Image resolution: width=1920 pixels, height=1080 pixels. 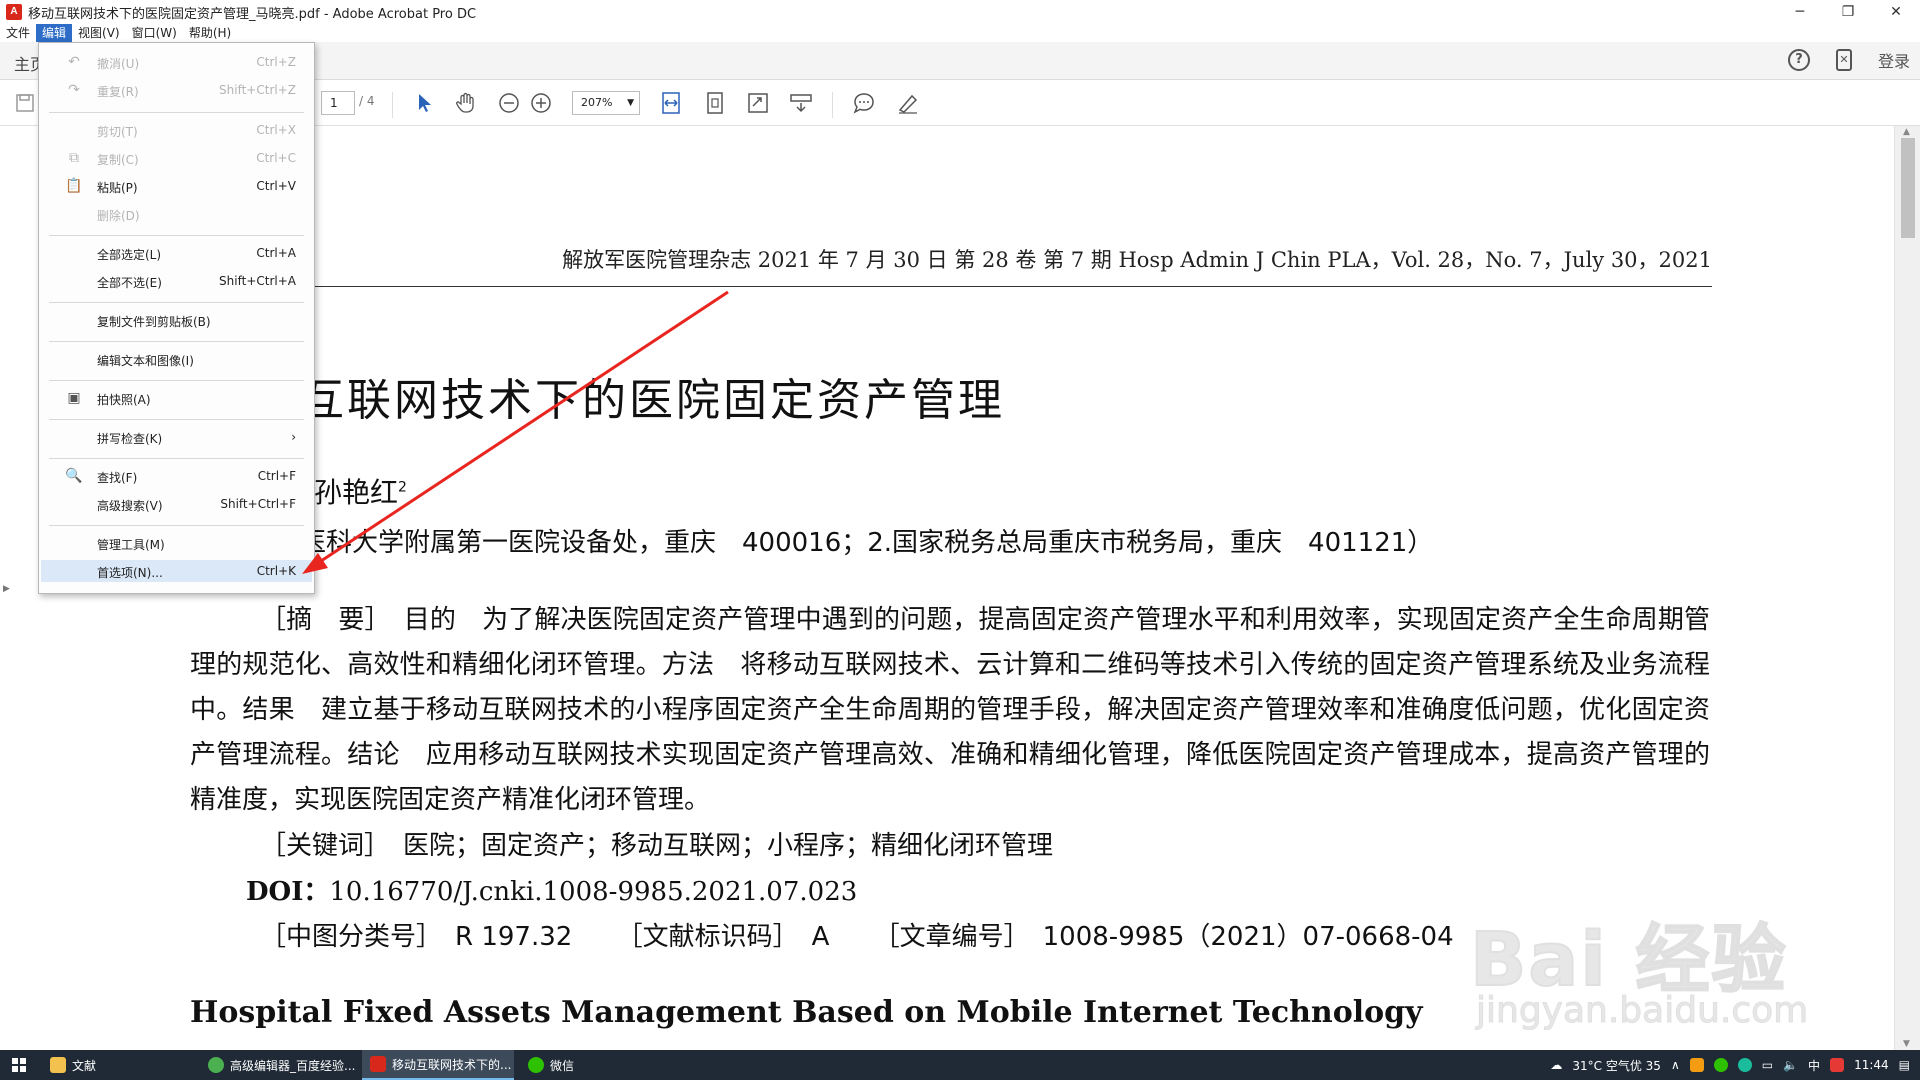 I want to click on folder-icon, so click(x=58, y=1065).